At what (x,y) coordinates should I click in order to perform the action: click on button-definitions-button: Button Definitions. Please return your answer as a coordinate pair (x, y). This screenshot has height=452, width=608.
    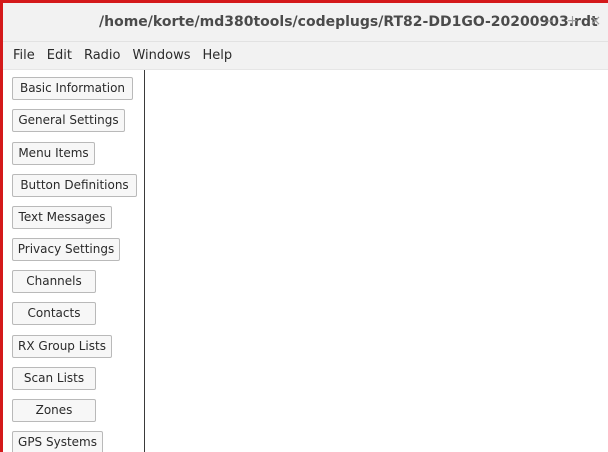
    Looking at the image, I should click on (74, 185).